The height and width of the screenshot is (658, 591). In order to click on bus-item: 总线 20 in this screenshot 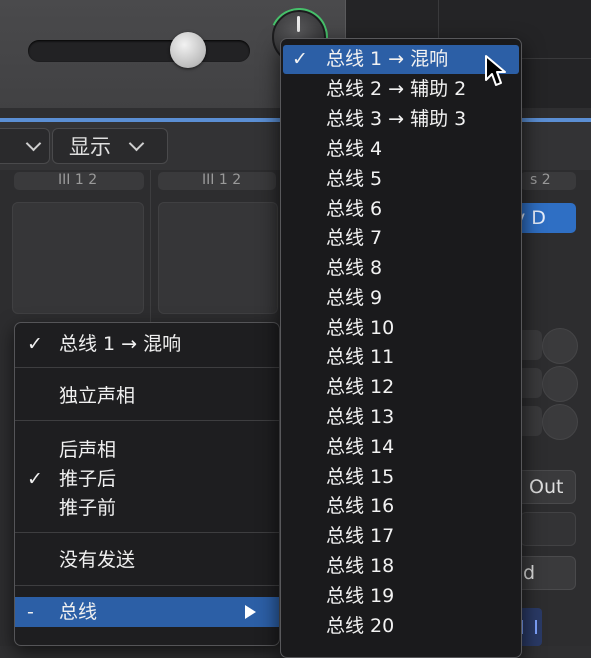, I will do `click(401, 626)`.